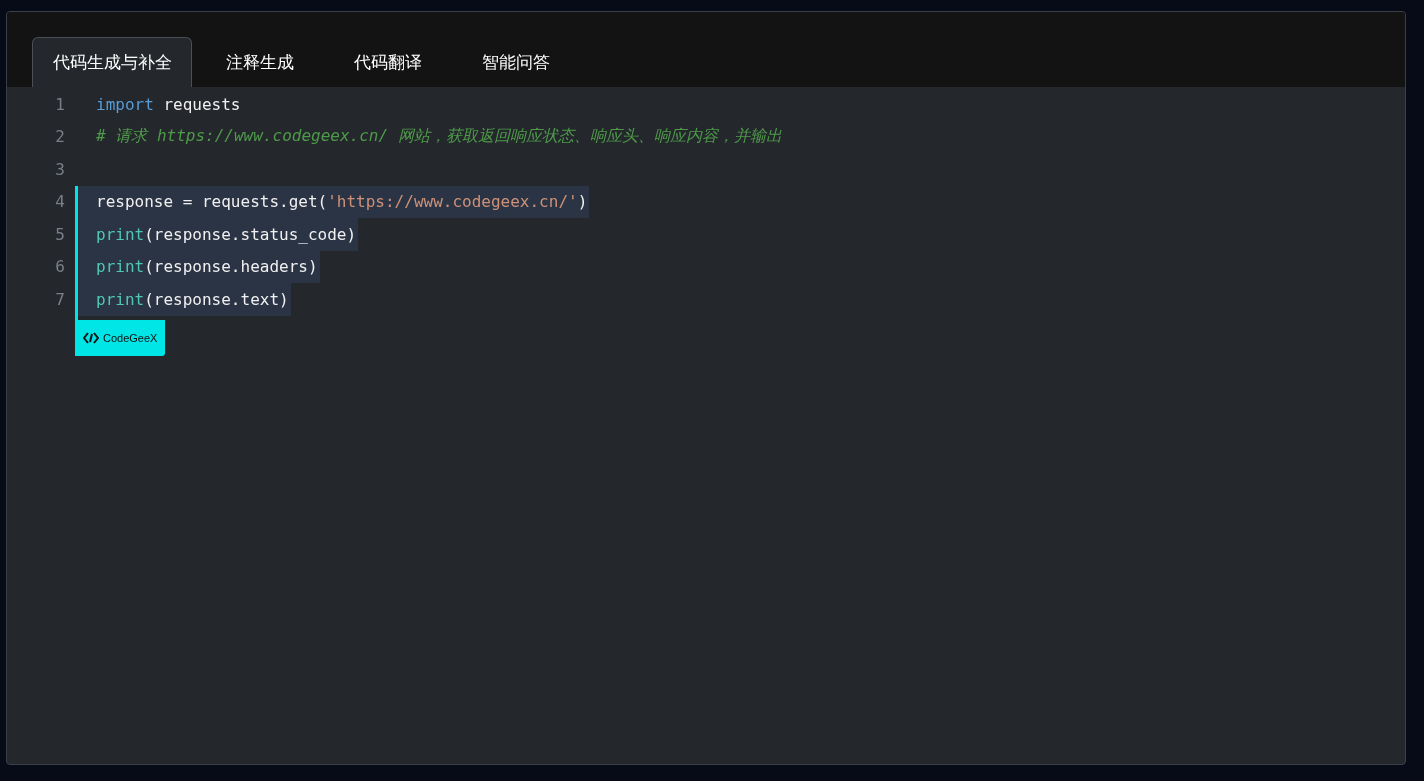 This screenshot has width=1424, height=781. I want to click on tab: 代码生成与补全, so click(112, 62).